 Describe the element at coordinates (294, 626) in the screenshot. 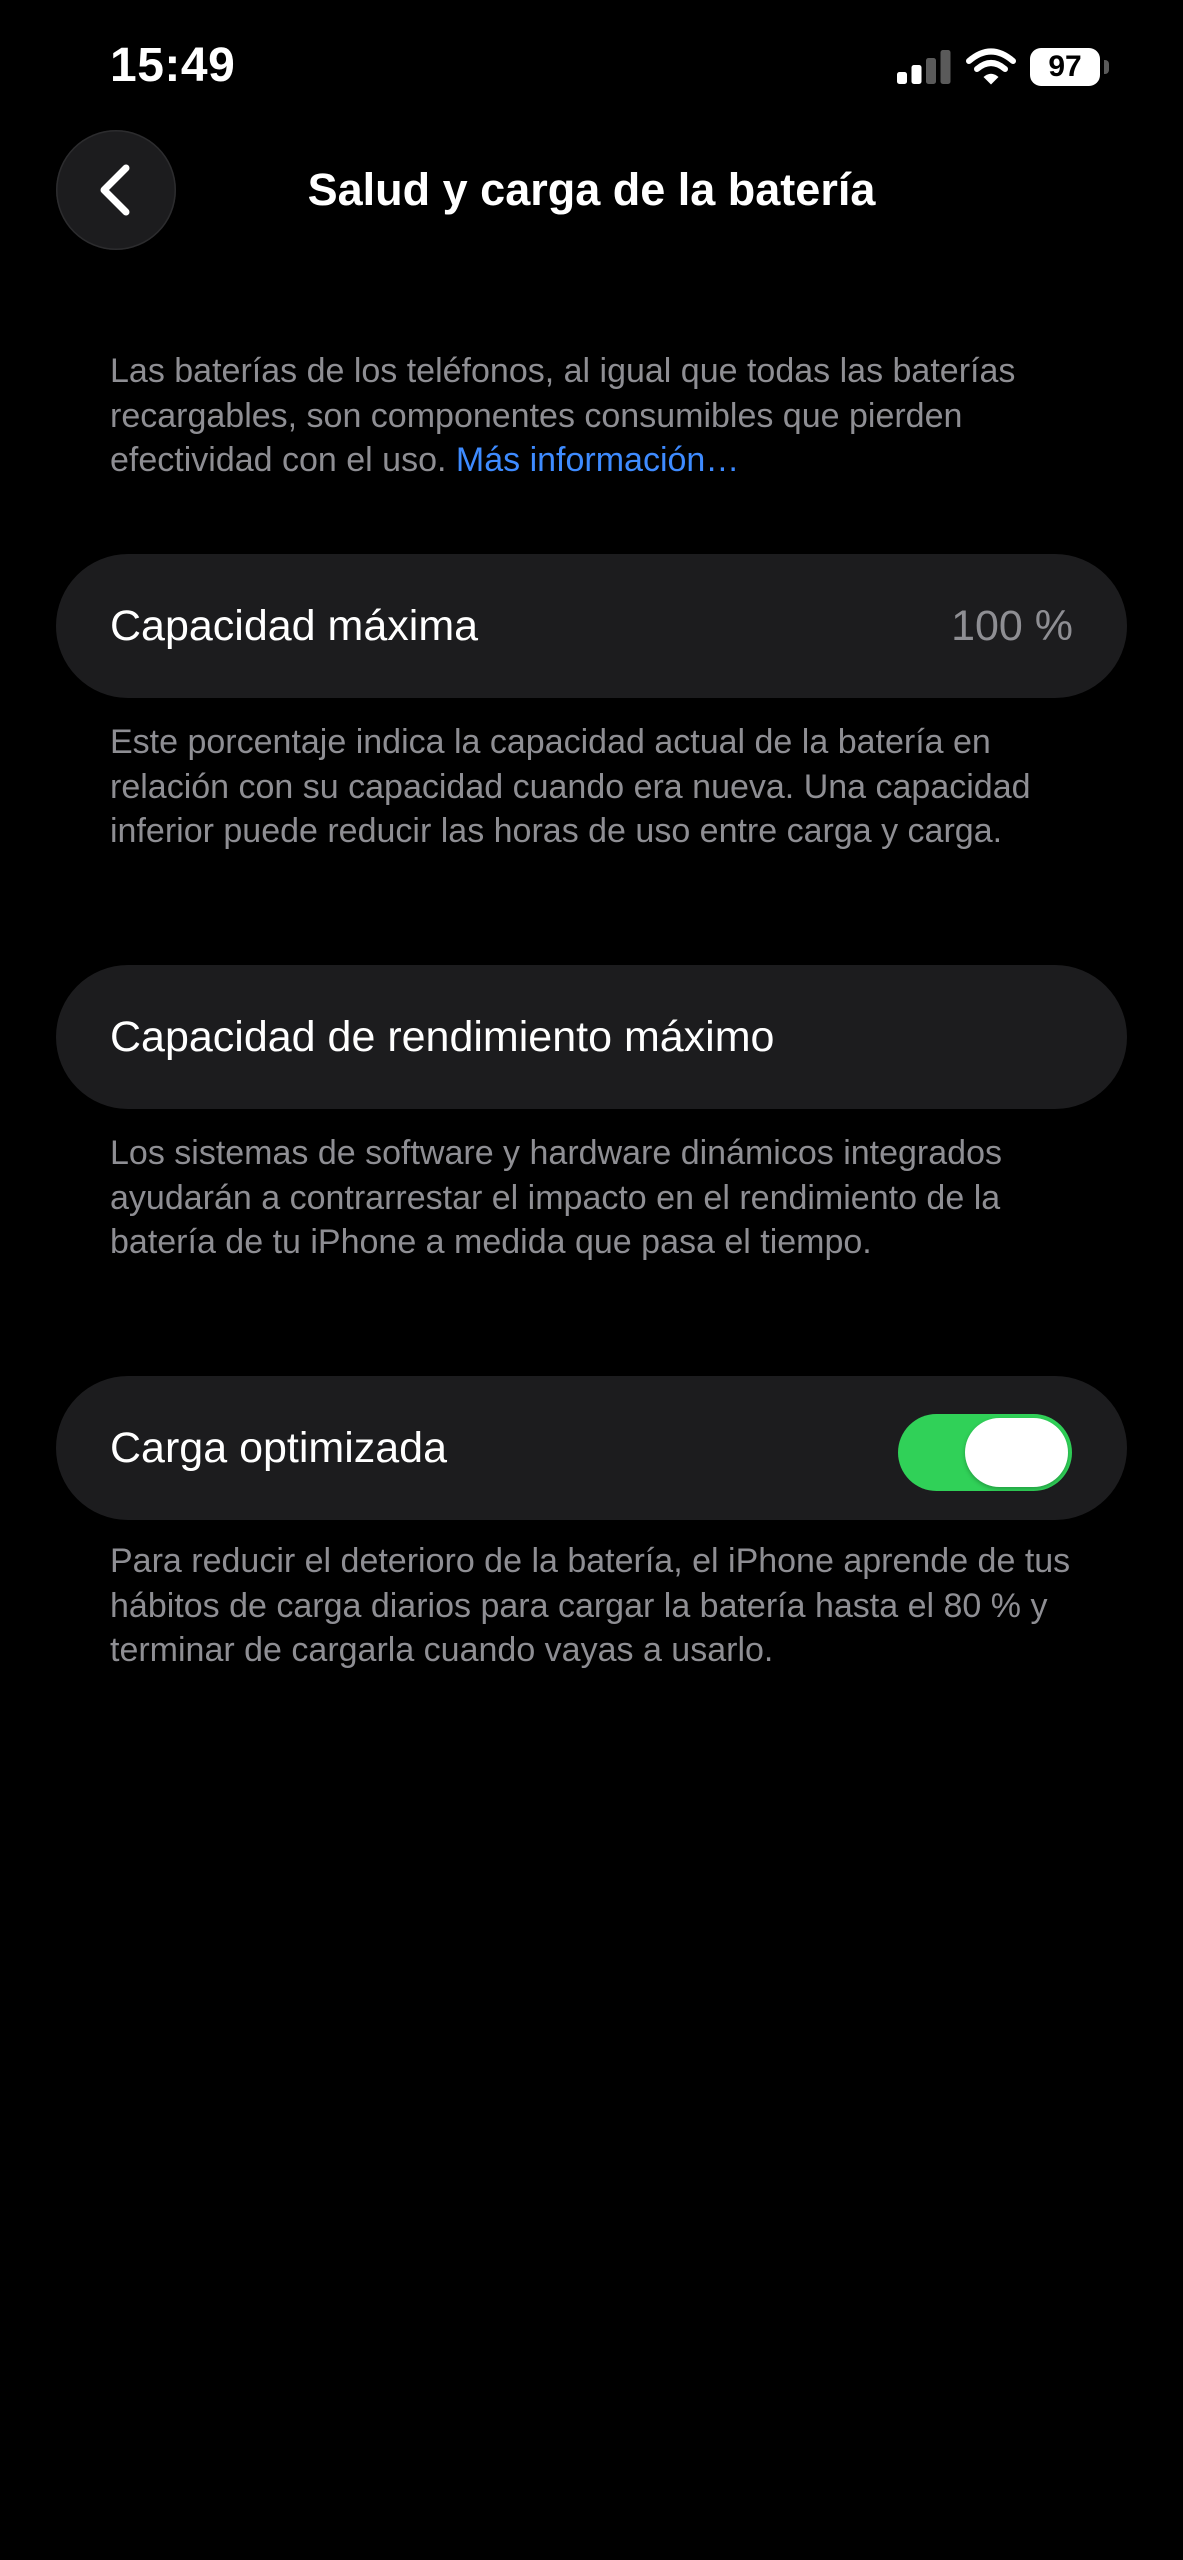

I see `max-capacity-label: Capacidad máxima` at that location.